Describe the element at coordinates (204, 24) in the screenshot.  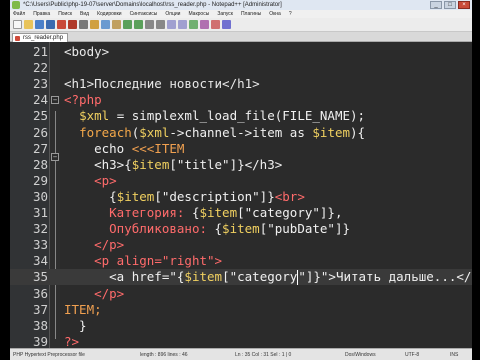
I see `word-wrap-icon` at that location.